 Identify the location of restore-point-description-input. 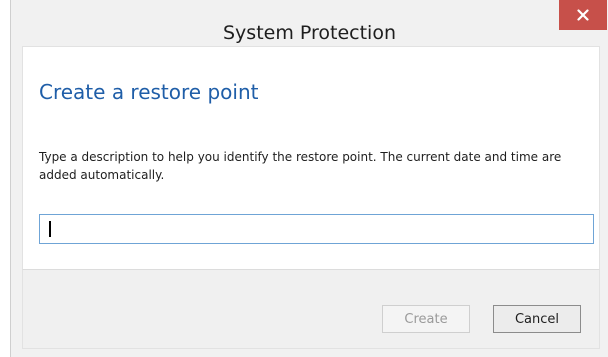
(316, 229).